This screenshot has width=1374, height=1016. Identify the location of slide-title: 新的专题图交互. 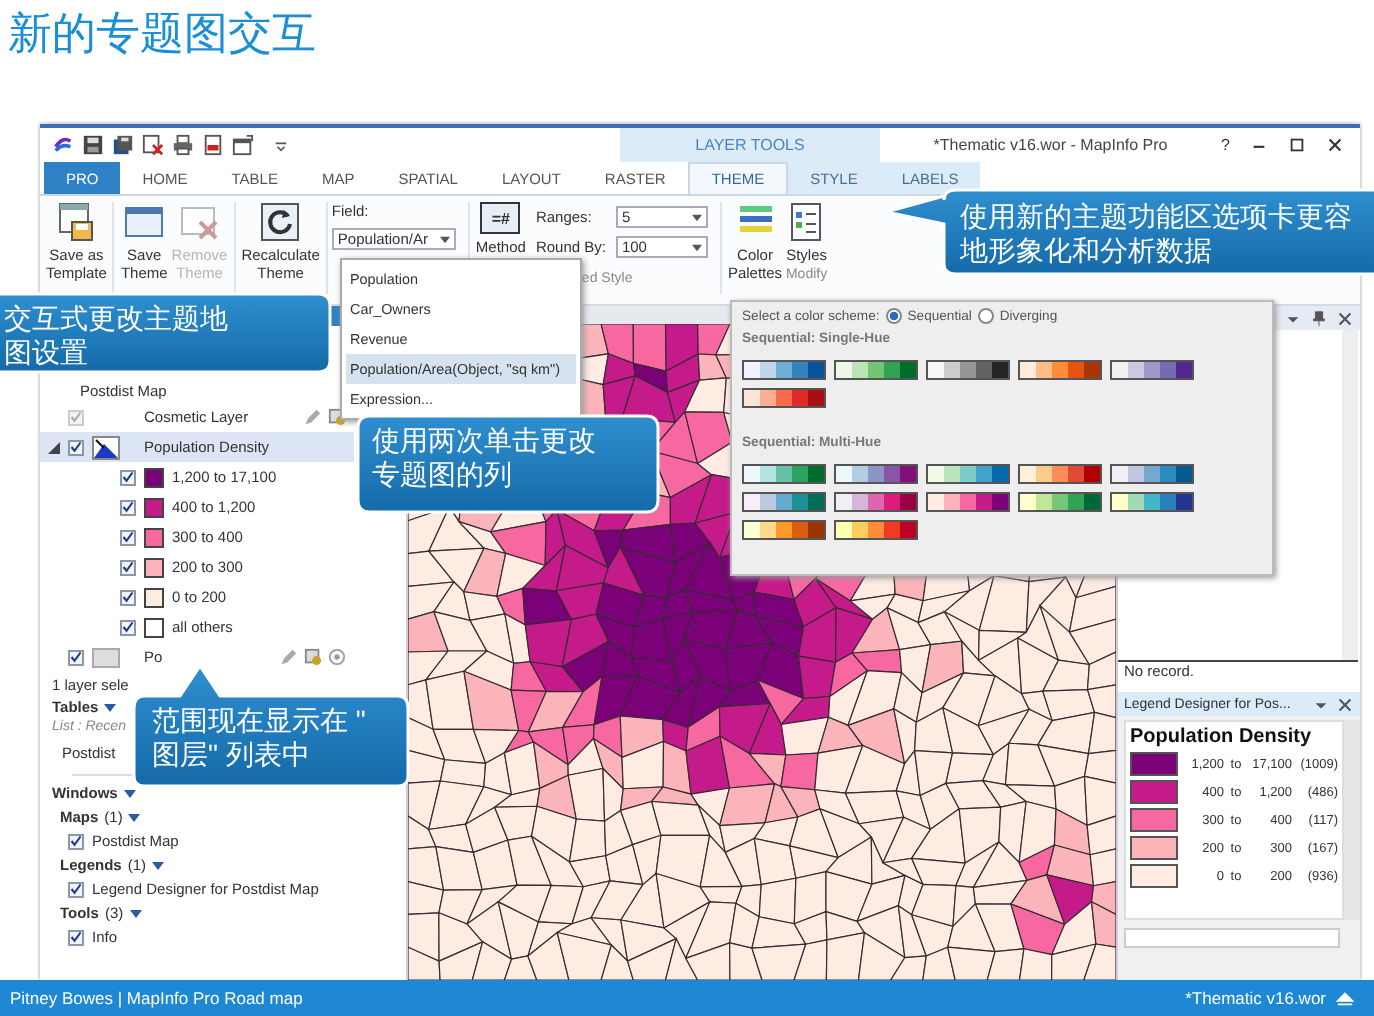
(162, 34).